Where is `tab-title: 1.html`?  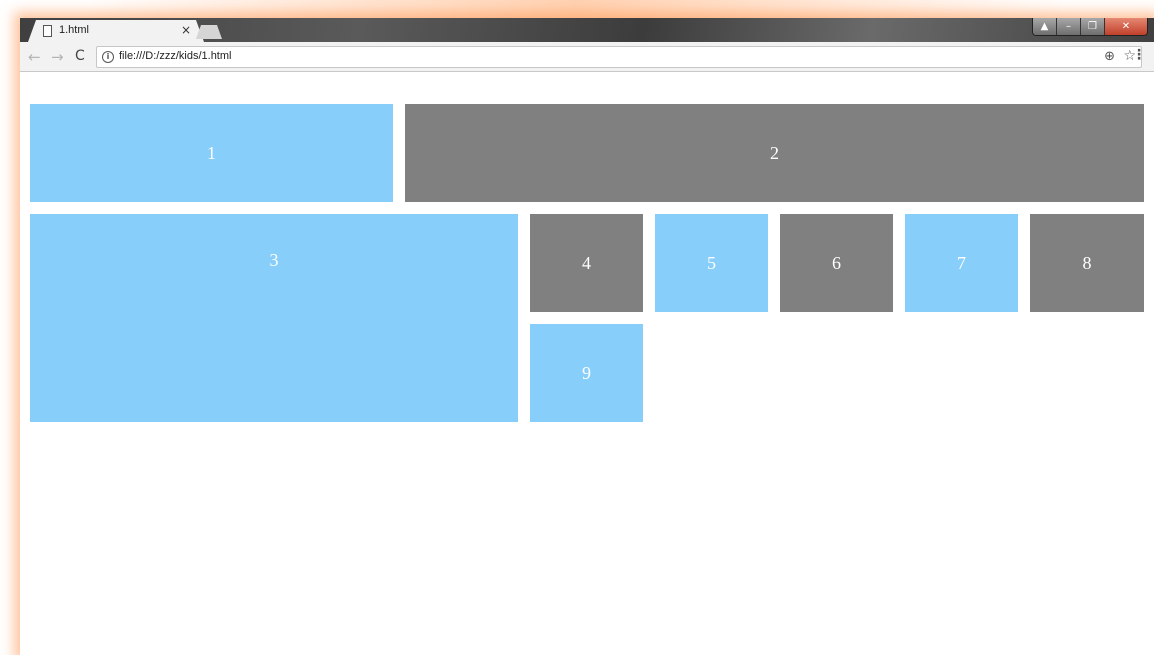 tab-title: 1.html is located at coordinates (74, 30).